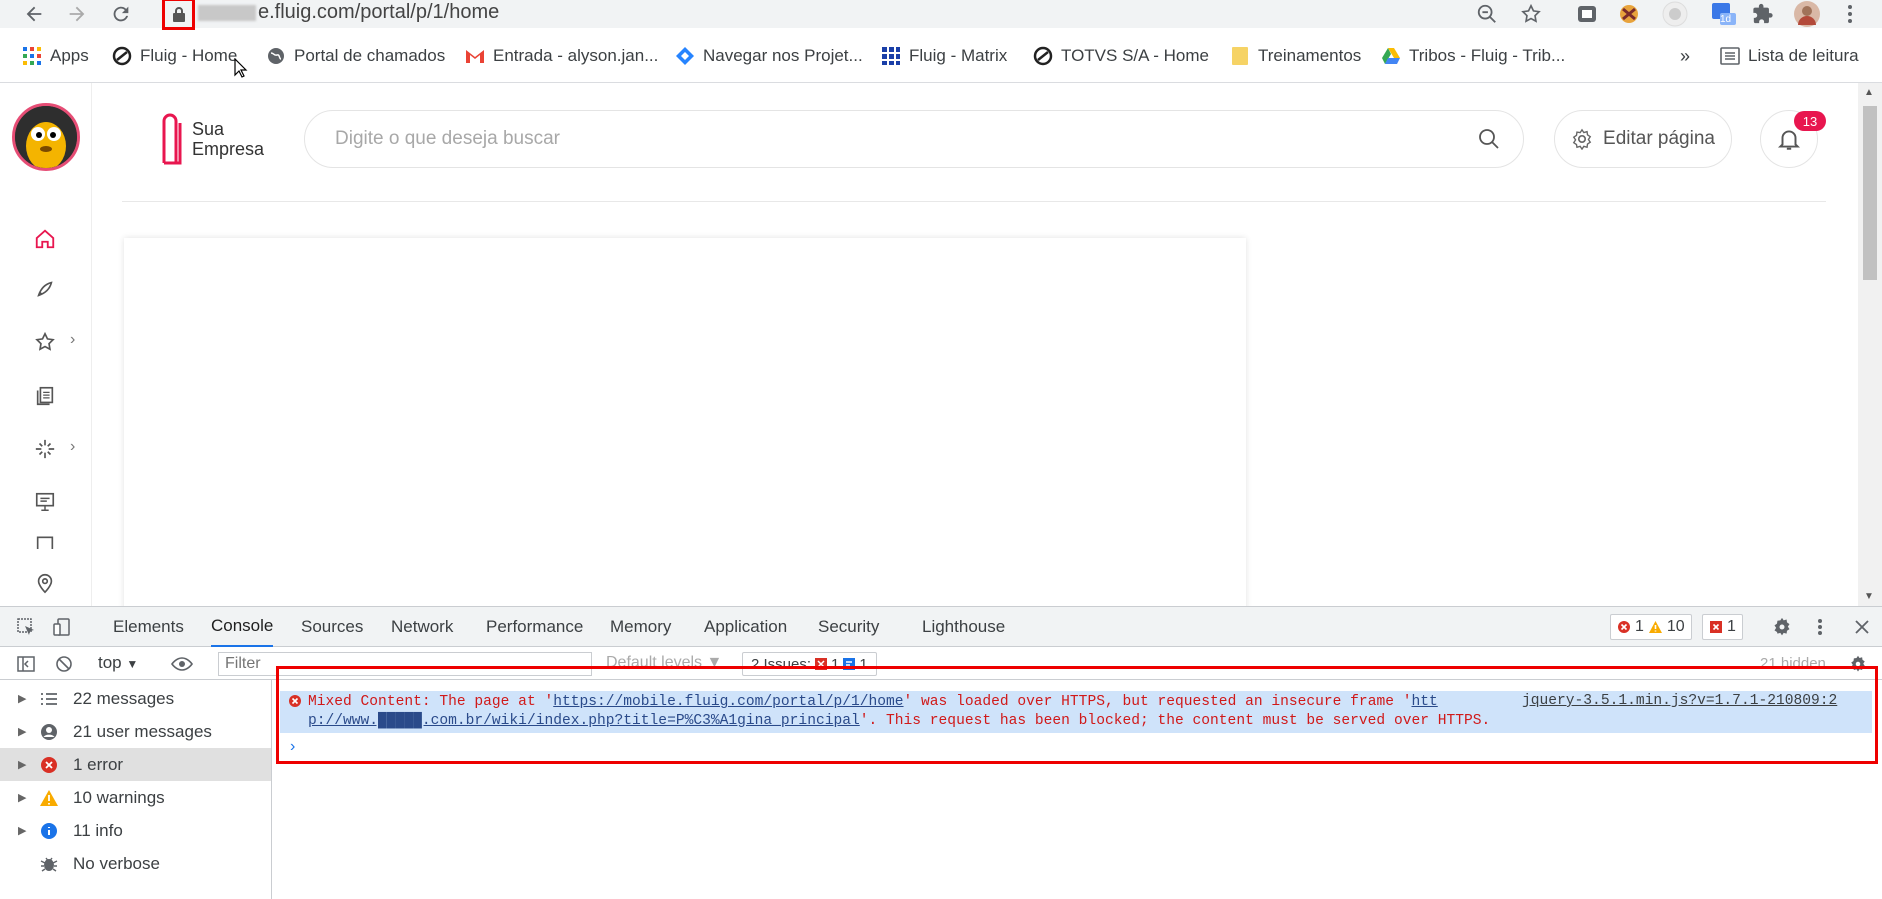 This screenshot has height=899, width=1882. Describe the element at coordinates (1043, 56) in the screenshot. I see `totvs-icon` at that location.